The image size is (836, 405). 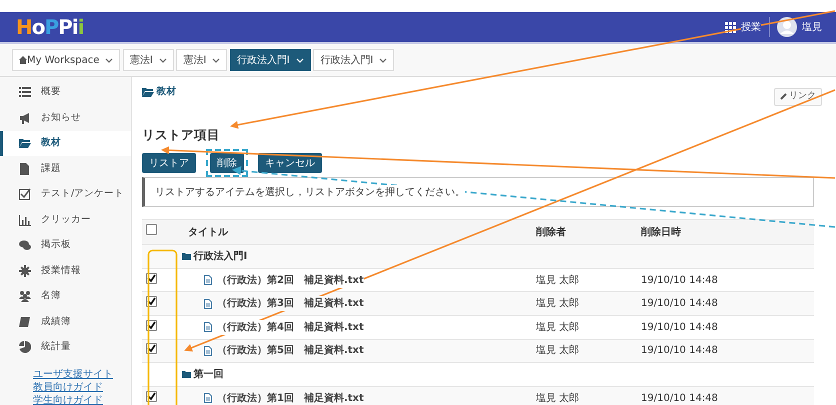 What do you see at coordinates (65, 169) in the screenshot?
I see `sidebar-item: 課題` at bounding box center [65, 169].